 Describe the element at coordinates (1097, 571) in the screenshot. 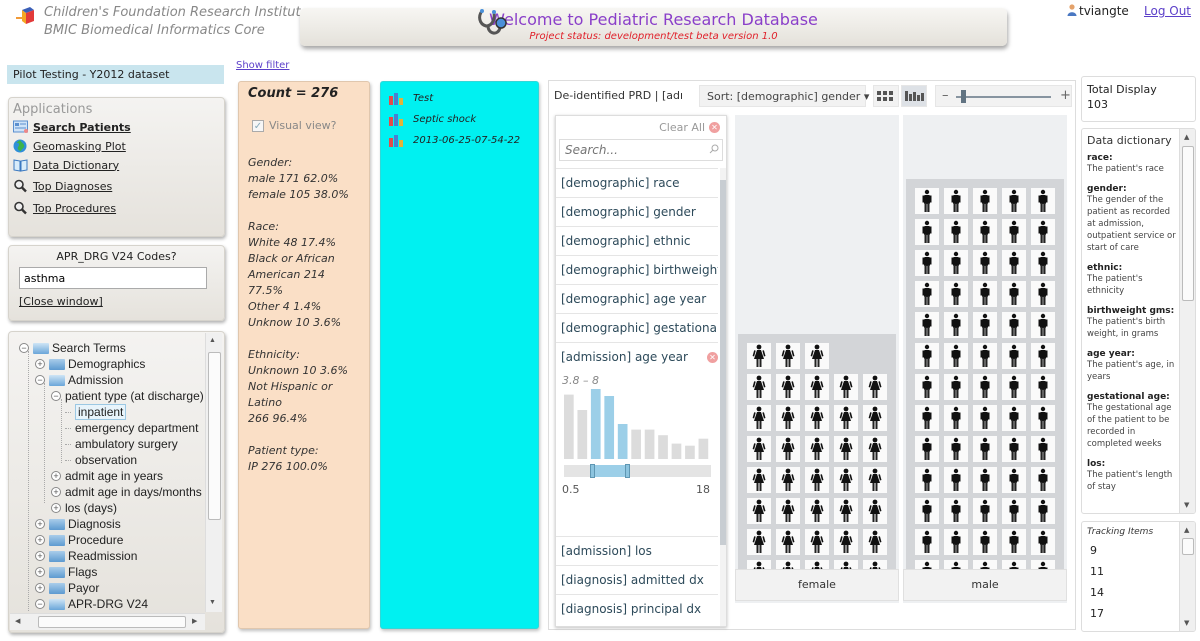

I see `tracking-item: 11` at that location.